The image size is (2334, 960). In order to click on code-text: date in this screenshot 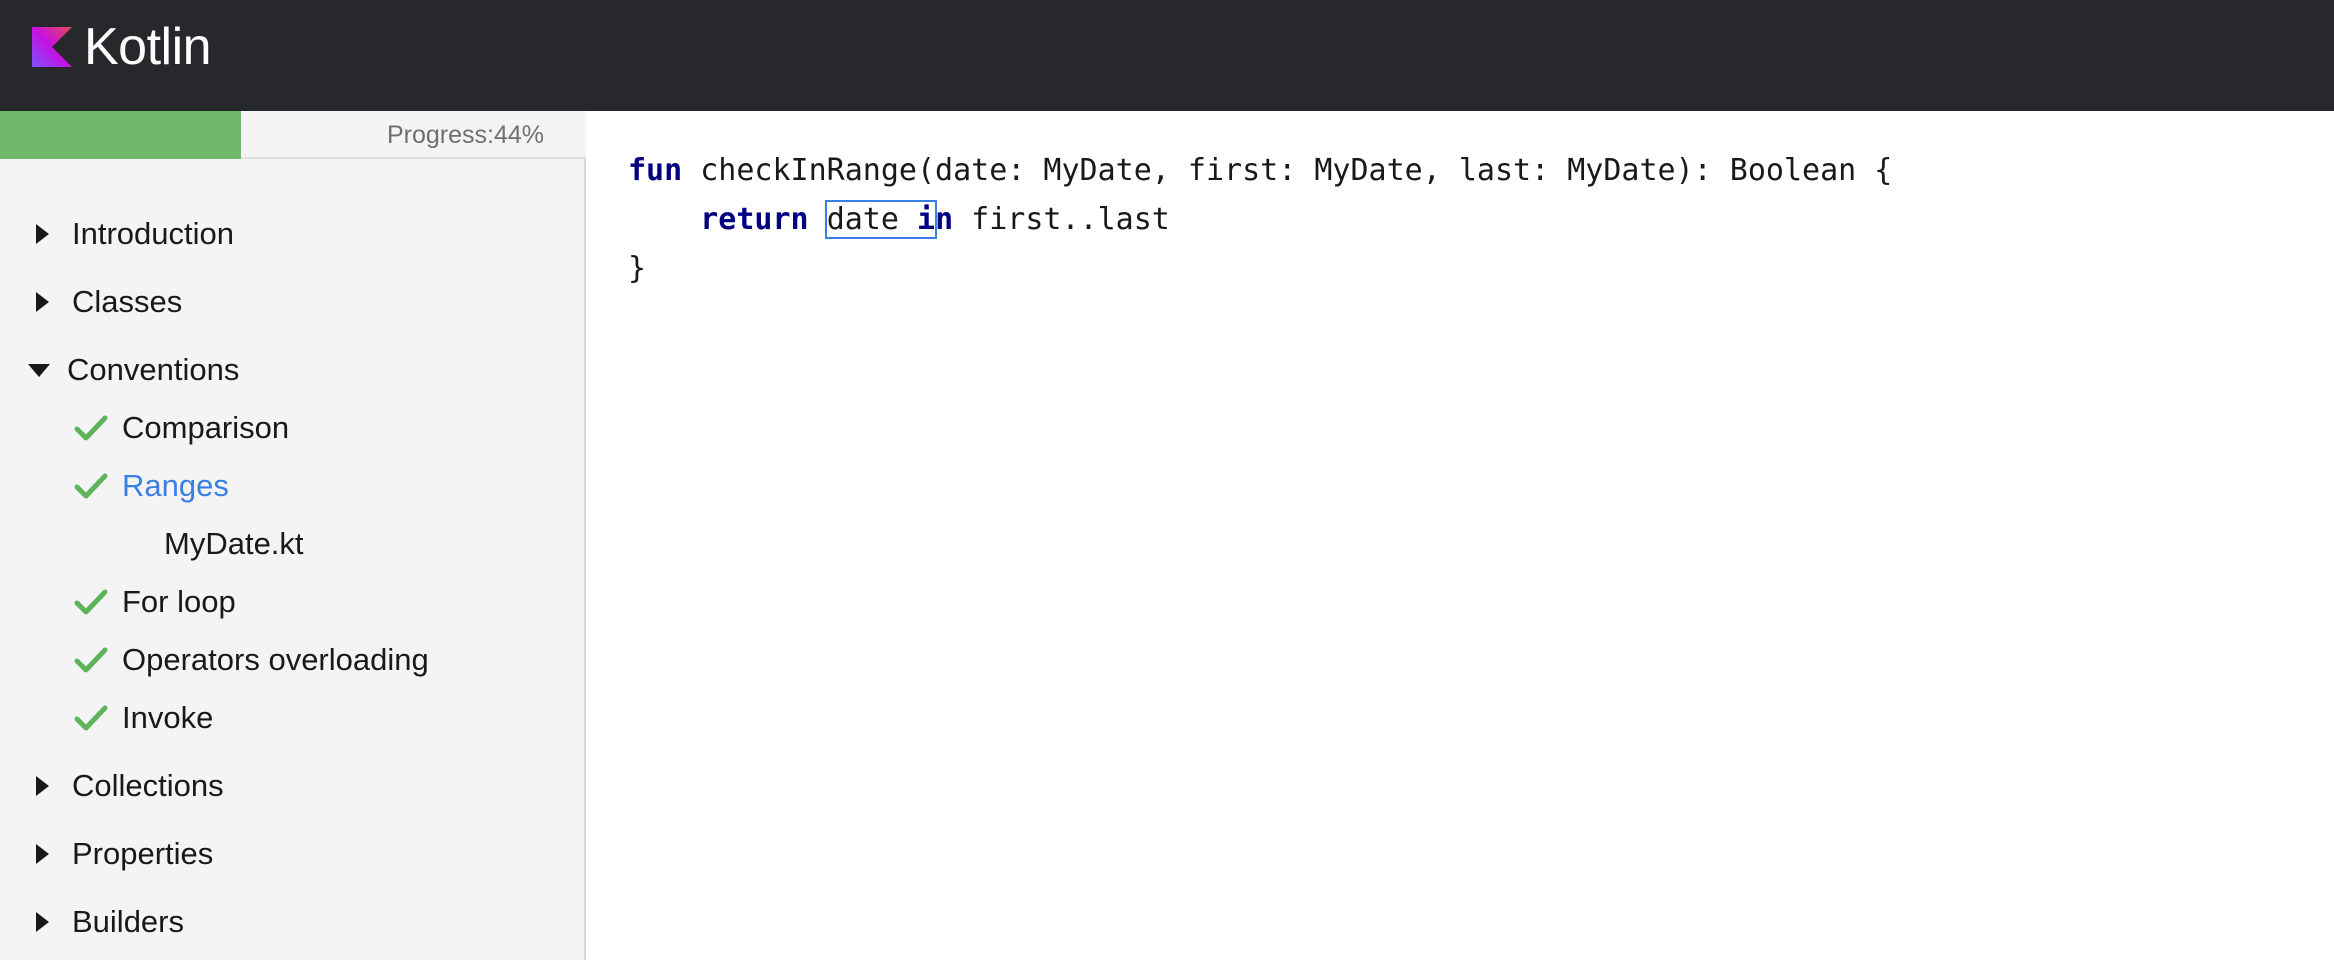, I will do `click(871, 219)`.